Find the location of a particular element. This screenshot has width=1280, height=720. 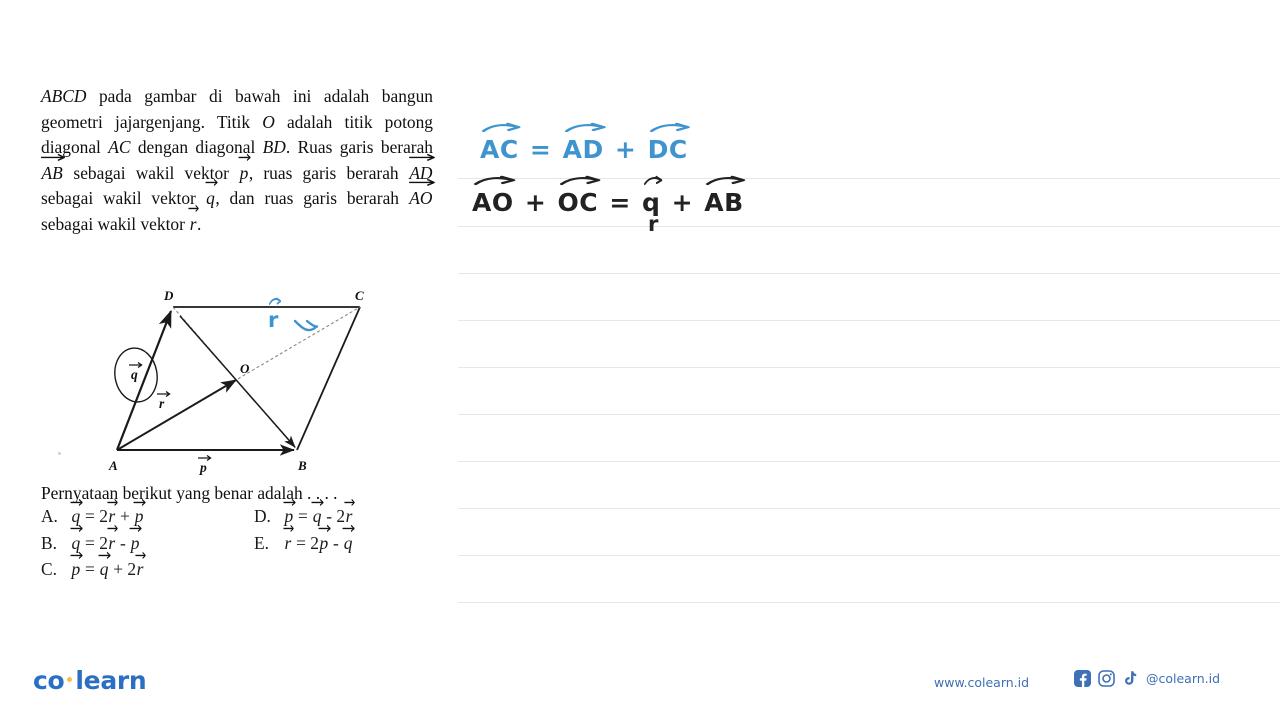

option-d: D. p = q - 2r is located at coordinates (304, 512).